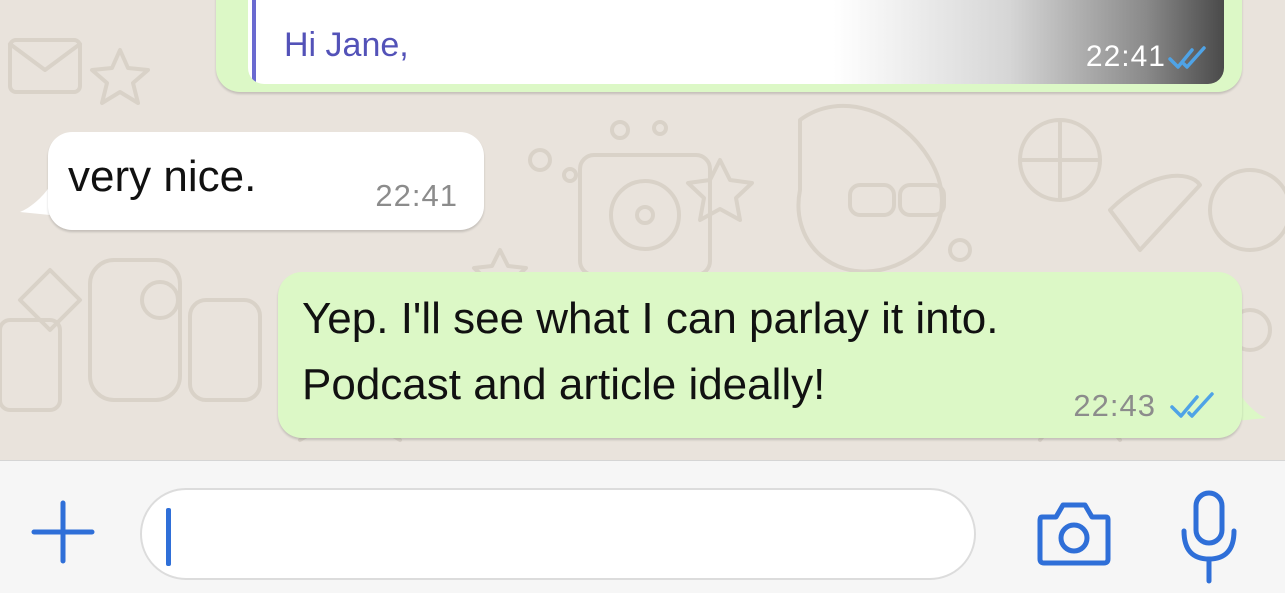  I want to click on quote-bar, so click(254, 42).